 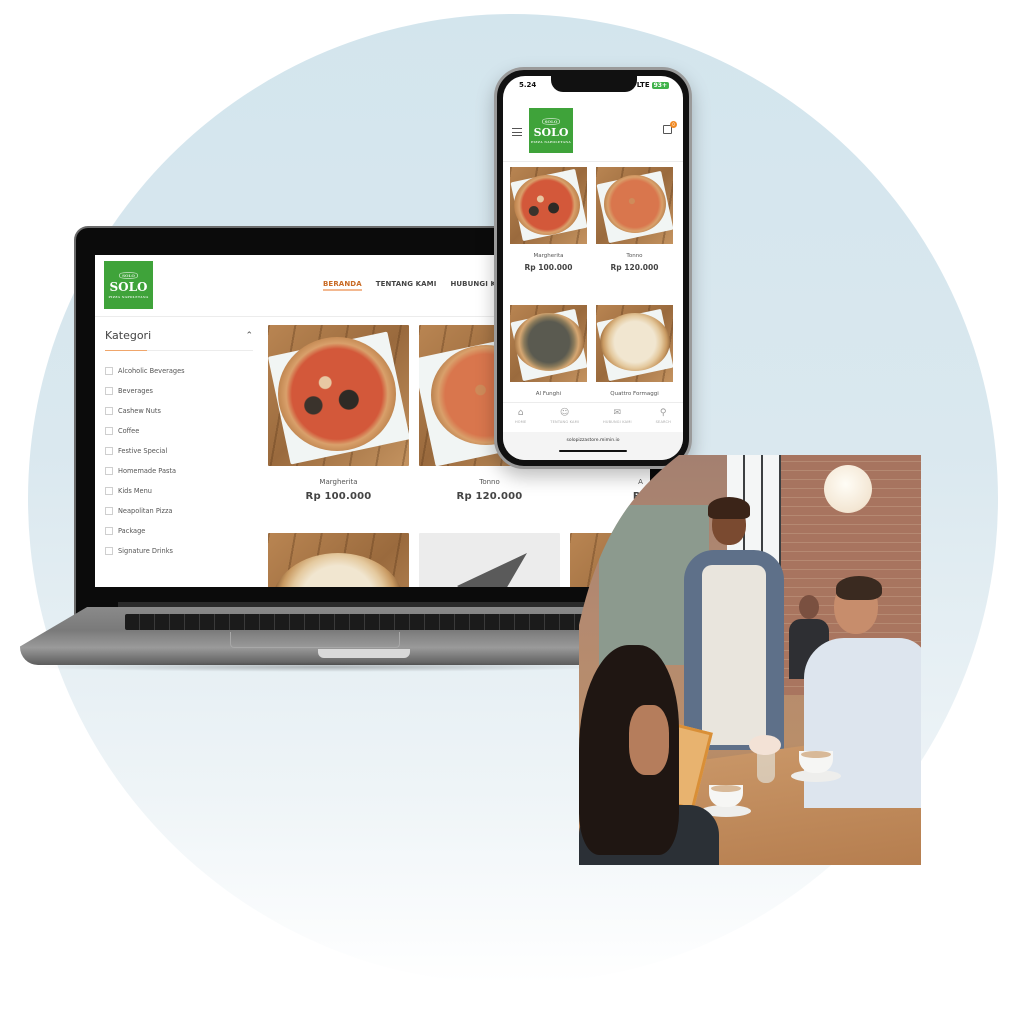 What do you see at coordinates (179, 431) in the screenshot?
I see `category-item: Coffee` at bounding box center [179, 431].